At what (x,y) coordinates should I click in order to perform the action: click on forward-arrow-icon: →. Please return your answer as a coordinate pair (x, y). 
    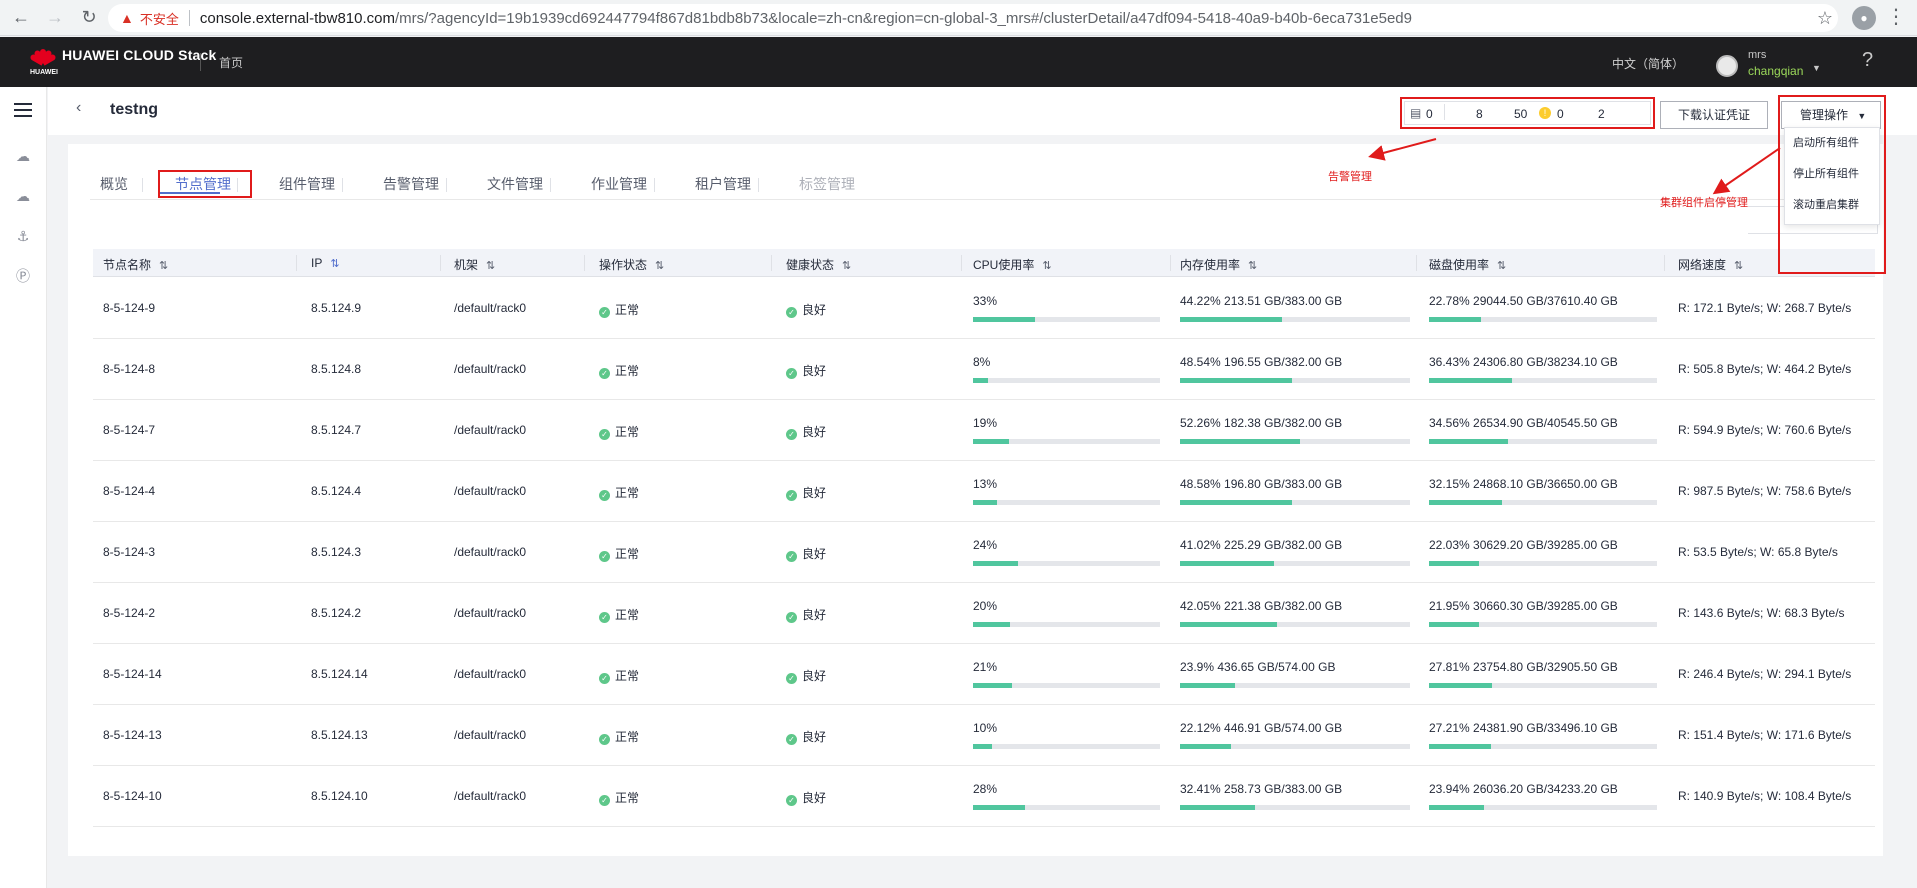
    Looking at the image, I should click on (55, 18).